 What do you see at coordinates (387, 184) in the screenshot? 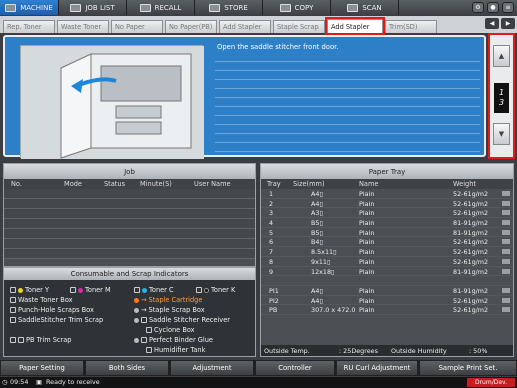
I see `tray-table-header: Tray Size(mm) Name Weight` at bounding box center [387, 184].